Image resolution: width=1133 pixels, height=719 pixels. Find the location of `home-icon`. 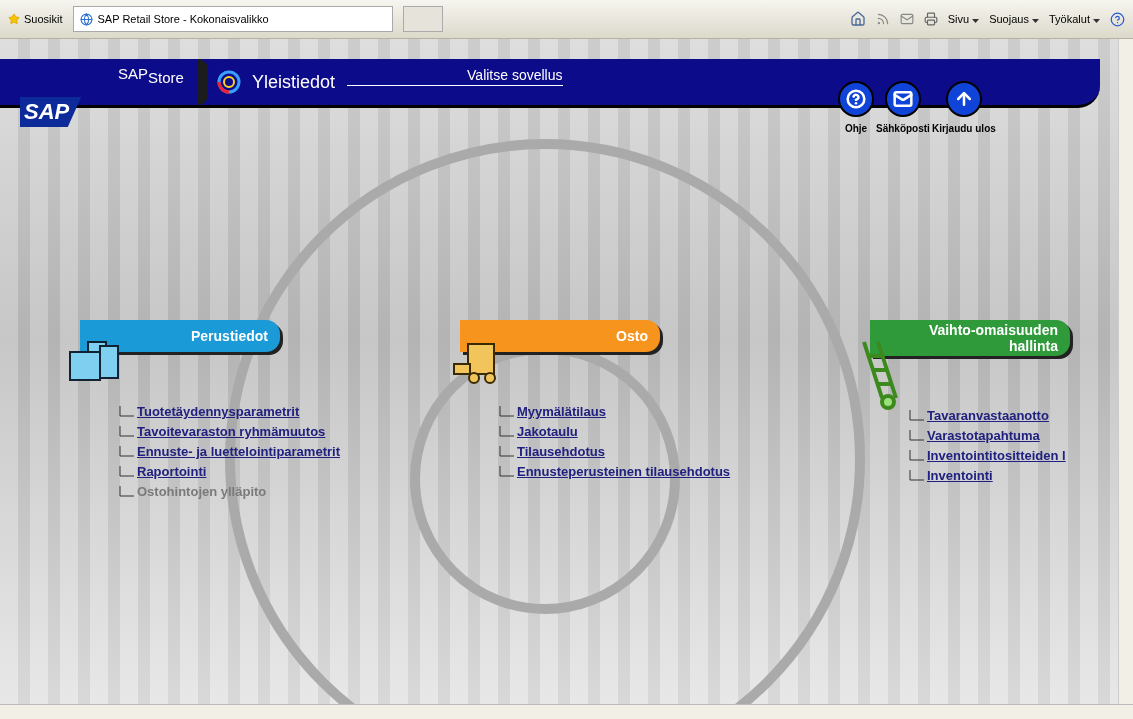

home-icon is located at coordinates (857, 19).